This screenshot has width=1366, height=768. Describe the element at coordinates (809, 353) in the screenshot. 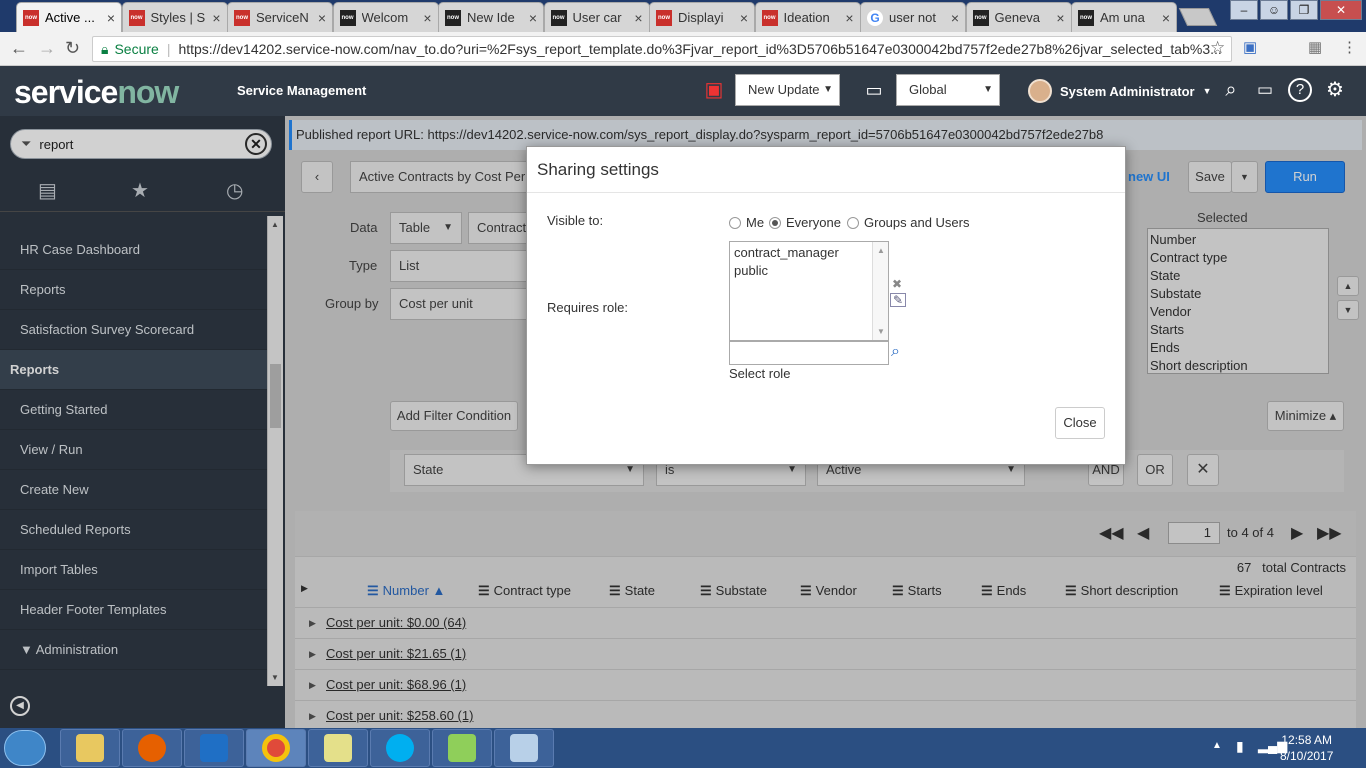

I see `role-lookup-input` at that location.